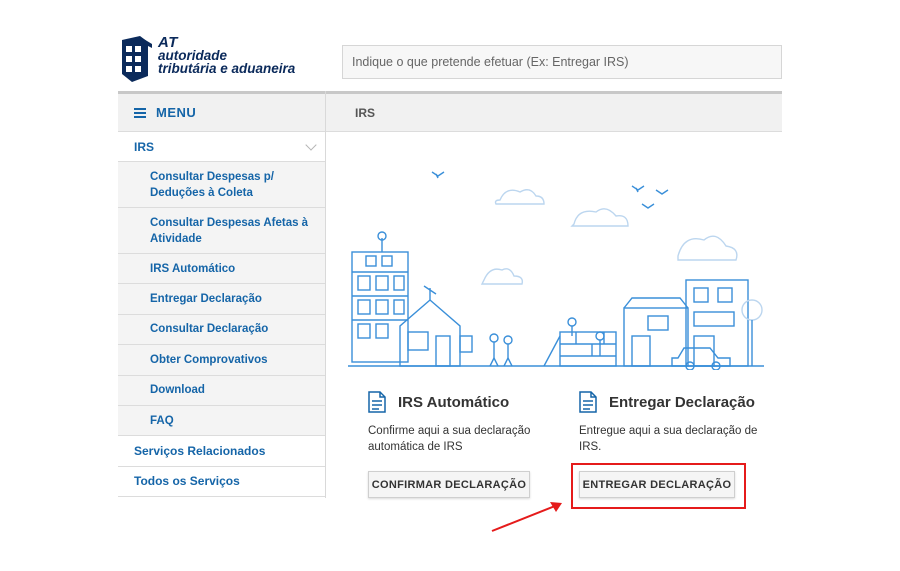 This screenshot has height=571, width=900. What do you see at coordinates (590, 447) in the screenshot?
I see `card-desc-line-2: IRS.` at bounding box center [590, 447].